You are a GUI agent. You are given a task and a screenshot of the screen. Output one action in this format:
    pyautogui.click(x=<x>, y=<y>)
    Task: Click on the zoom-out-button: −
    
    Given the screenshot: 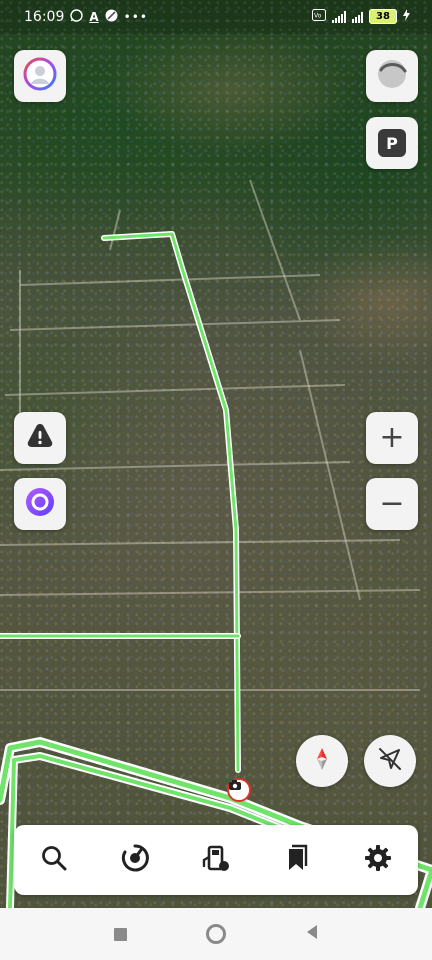 What is the action you would take?
    pyautogui.click(x=392, y=504)
    